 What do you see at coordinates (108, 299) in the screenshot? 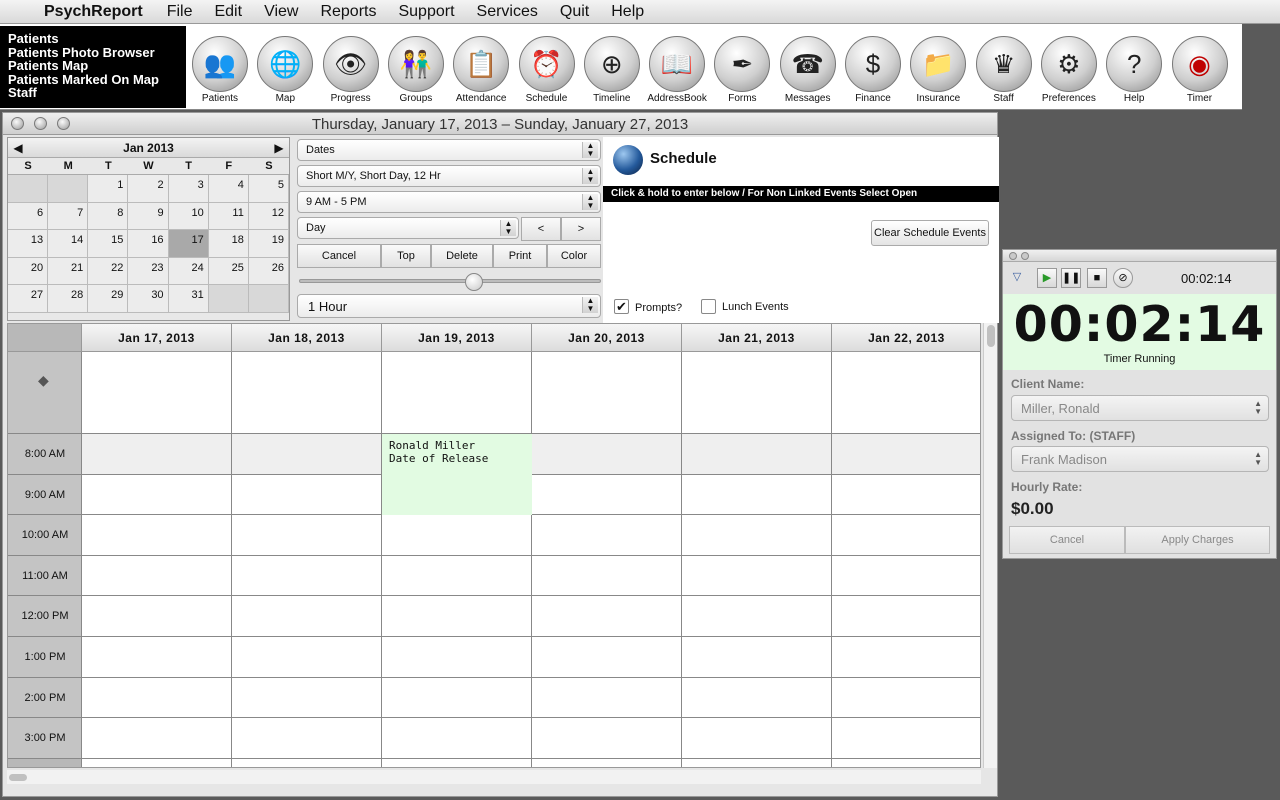
I see `calendar-day: 29` at bounding box center [108, 299].